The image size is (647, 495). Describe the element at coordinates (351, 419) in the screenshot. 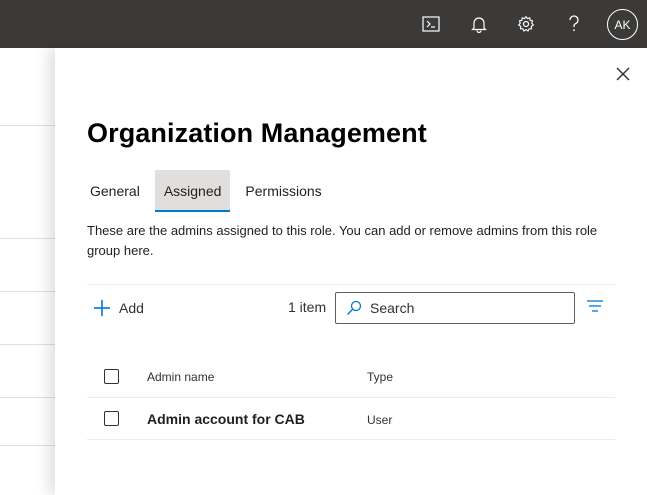

I see `table-row: Admin account for CAB User` at that location.